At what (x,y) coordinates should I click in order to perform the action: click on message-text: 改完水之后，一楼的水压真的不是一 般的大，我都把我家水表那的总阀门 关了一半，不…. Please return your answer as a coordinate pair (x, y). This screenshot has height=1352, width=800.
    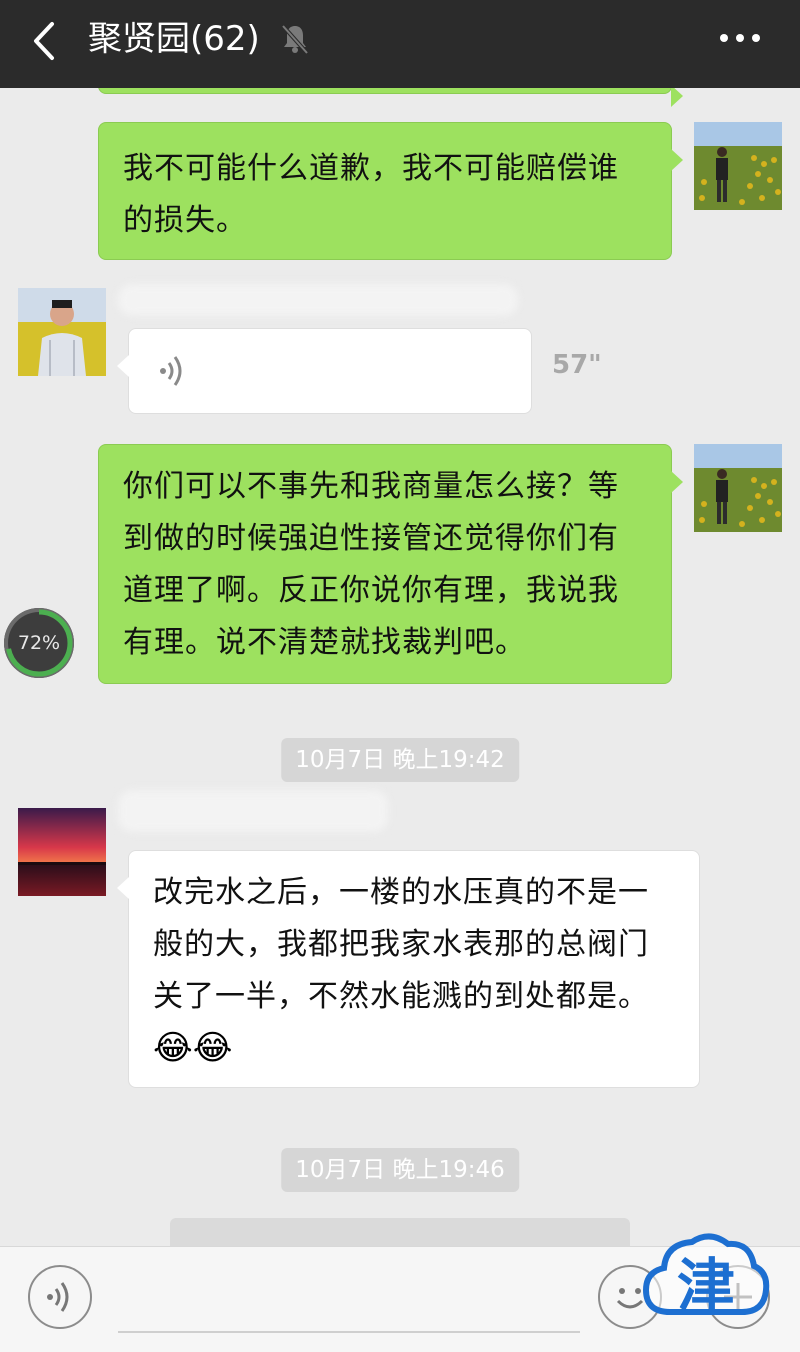
    Looking at the image, I should click on (401, 944).